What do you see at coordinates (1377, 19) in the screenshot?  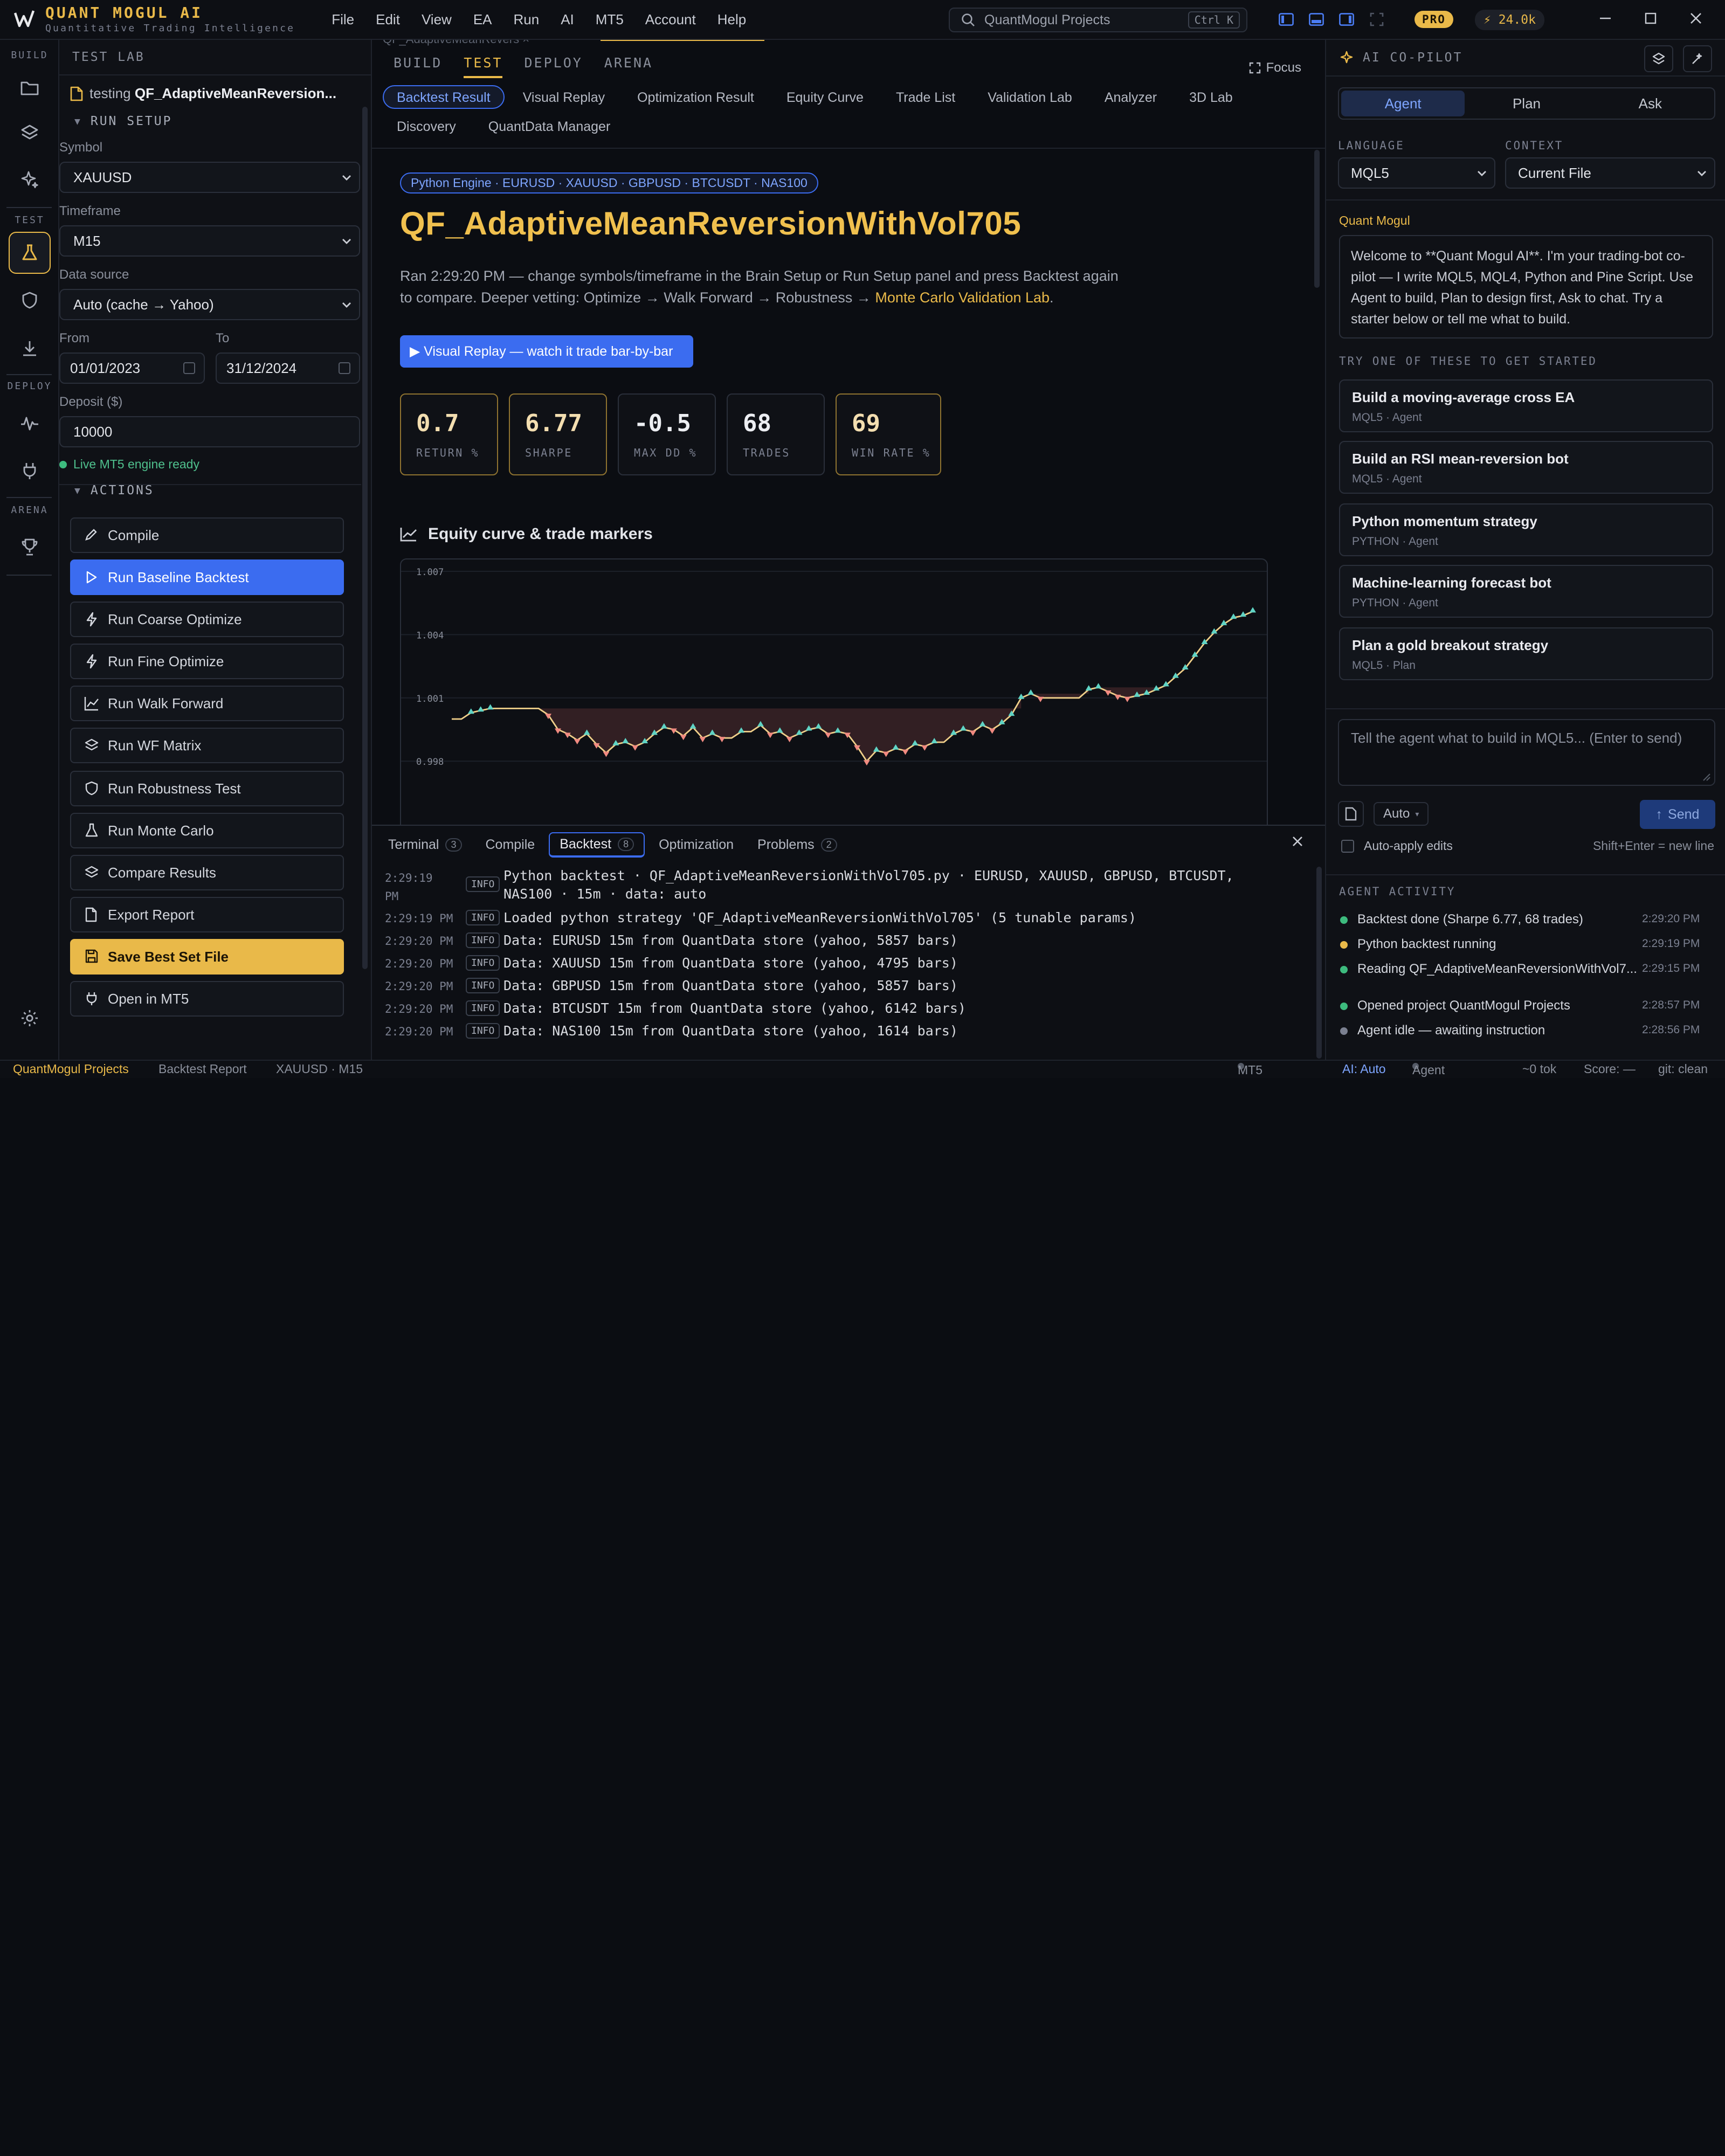 I see `fullscreen-icon` at bounding box center [1377, 19].